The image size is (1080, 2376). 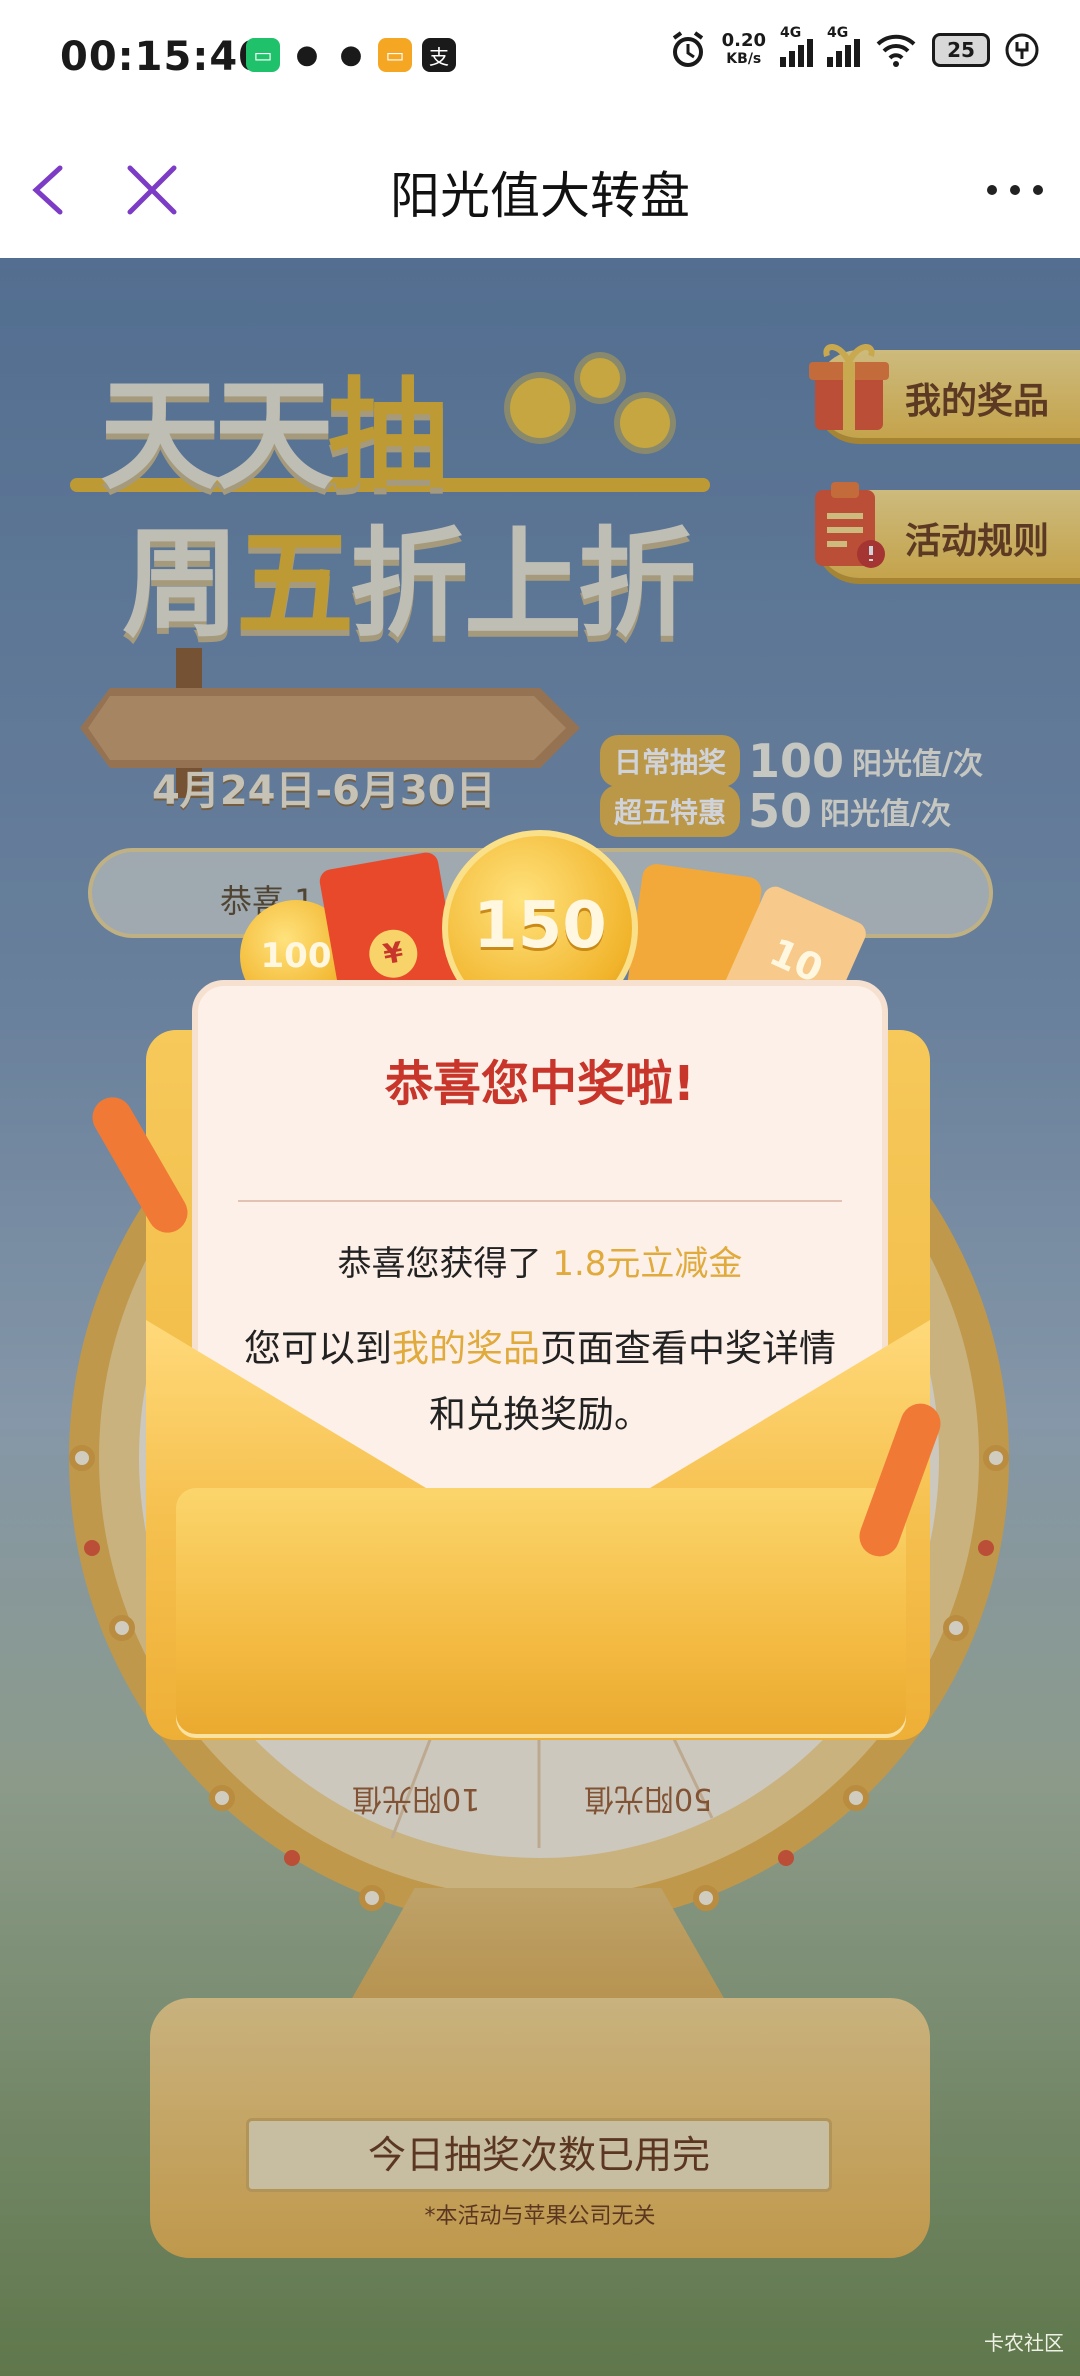 I want to click on envelope-pocket, so click(x=541, y=1613).